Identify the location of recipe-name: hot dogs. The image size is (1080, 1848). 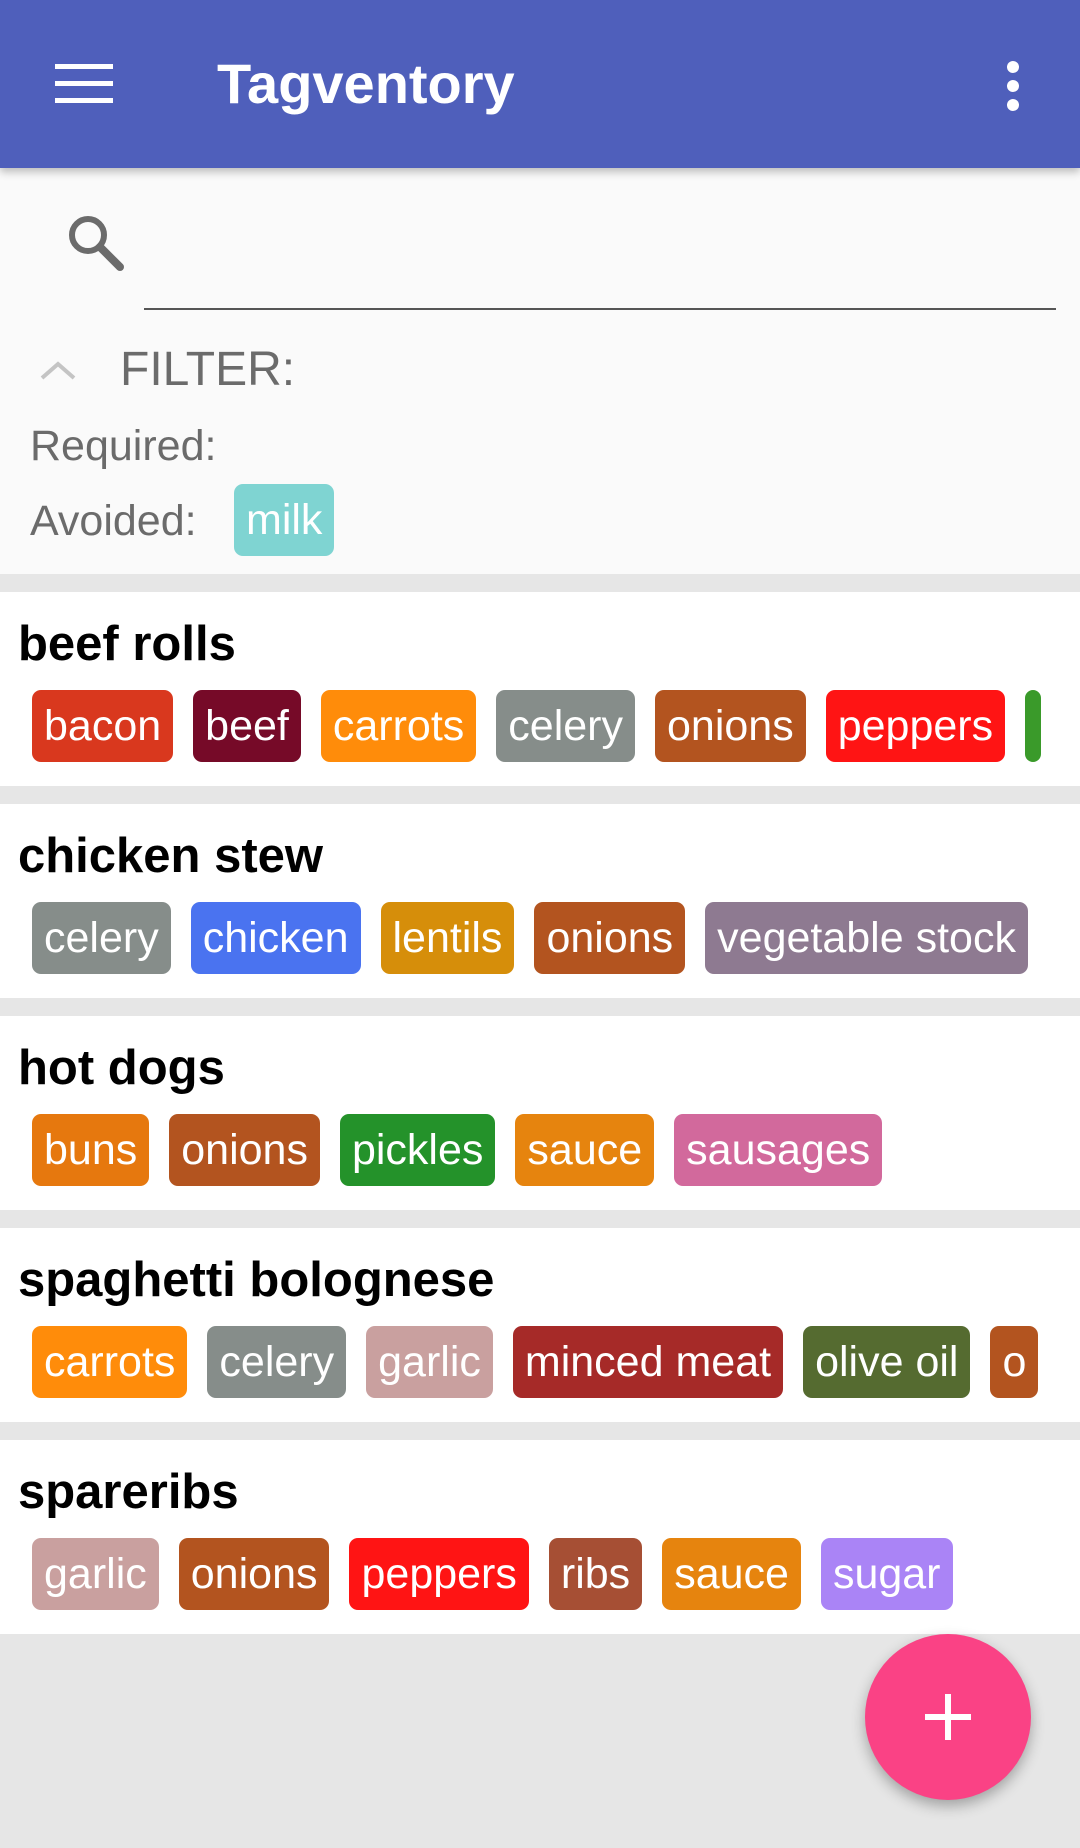
(121, 1068).